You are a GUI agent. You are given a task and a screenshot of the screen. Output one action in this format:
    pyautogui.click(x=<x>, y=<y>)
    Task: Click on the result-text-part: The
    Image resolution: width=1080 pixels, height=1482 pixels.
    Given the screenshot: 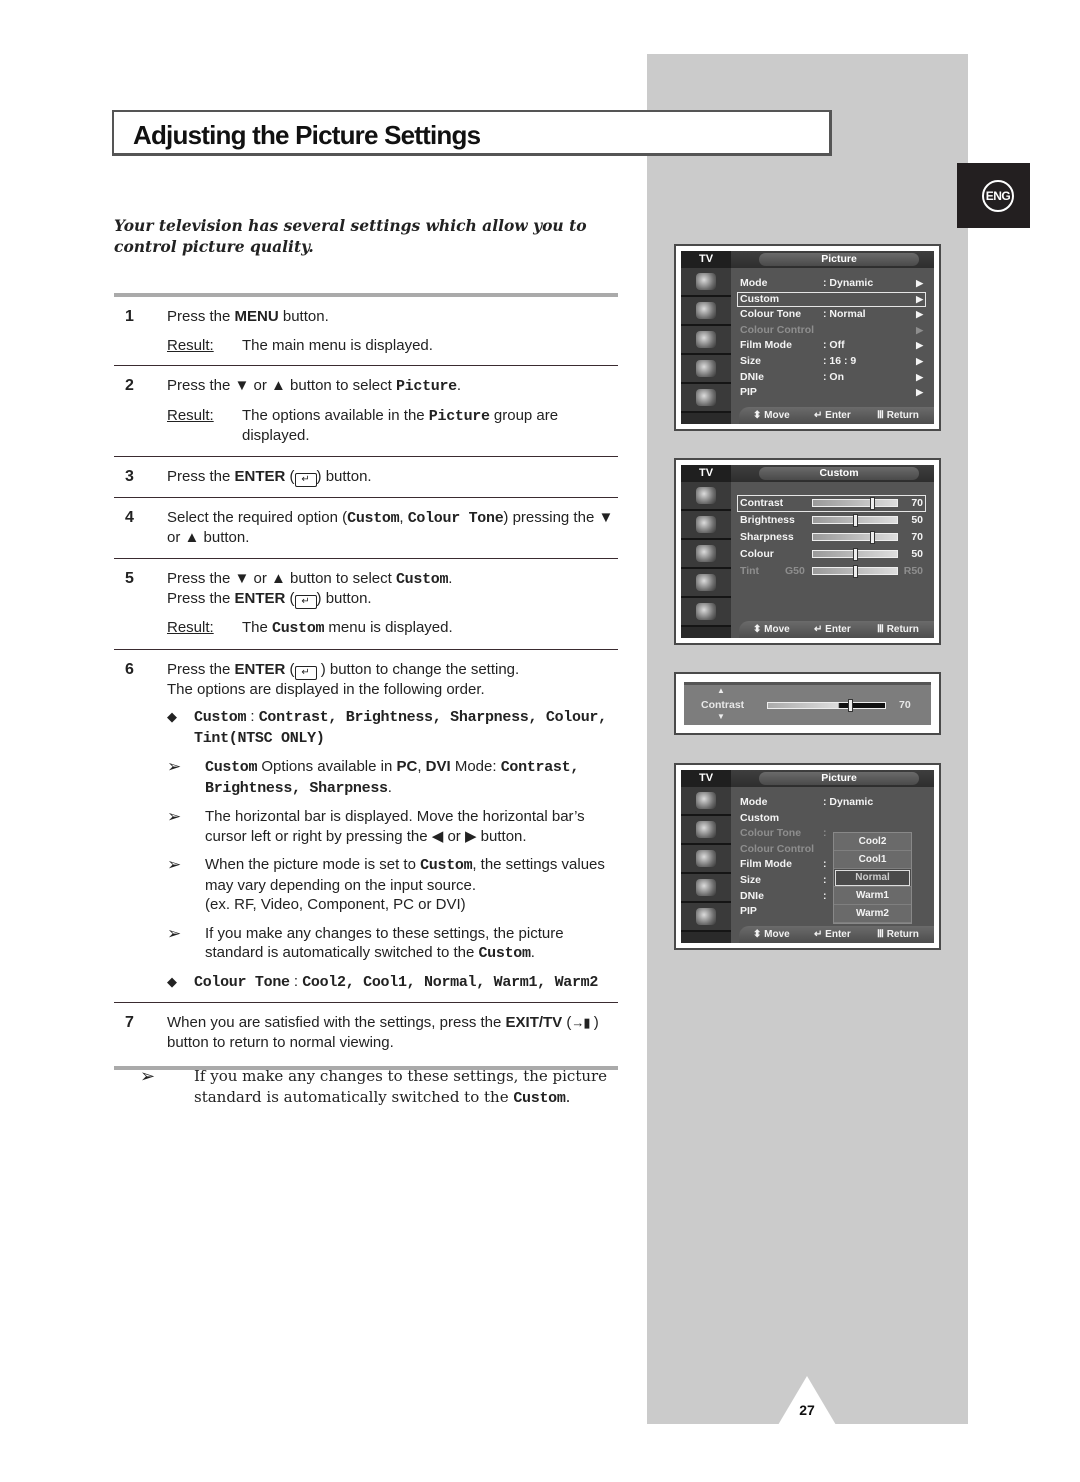 What is the action you would take?
    pyautogui.click(x=257, y=627)
    